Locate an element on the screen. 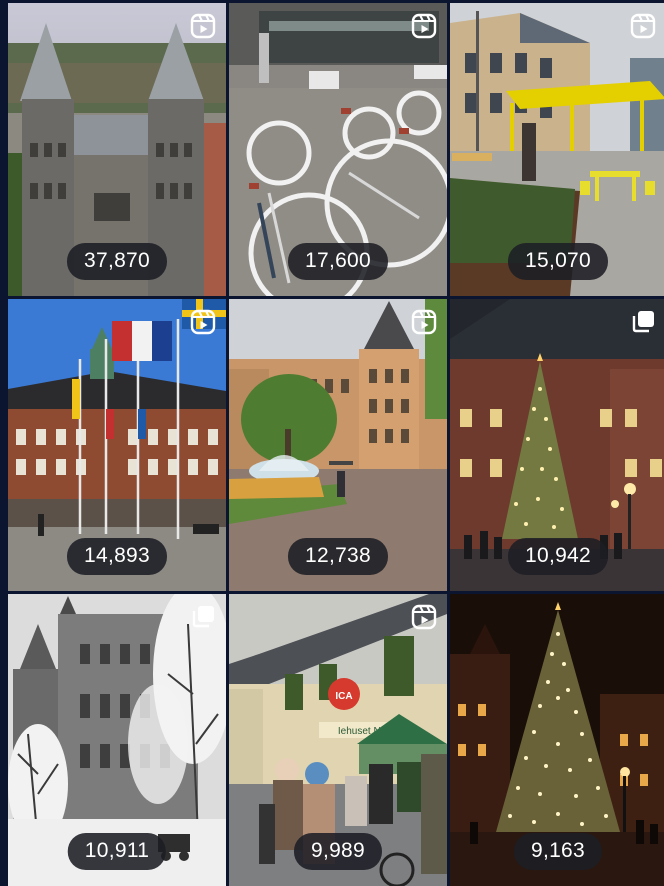 The width and height of the screenshot is (664, 886). view-count: 9,989 is located at coordinates (338, 851).